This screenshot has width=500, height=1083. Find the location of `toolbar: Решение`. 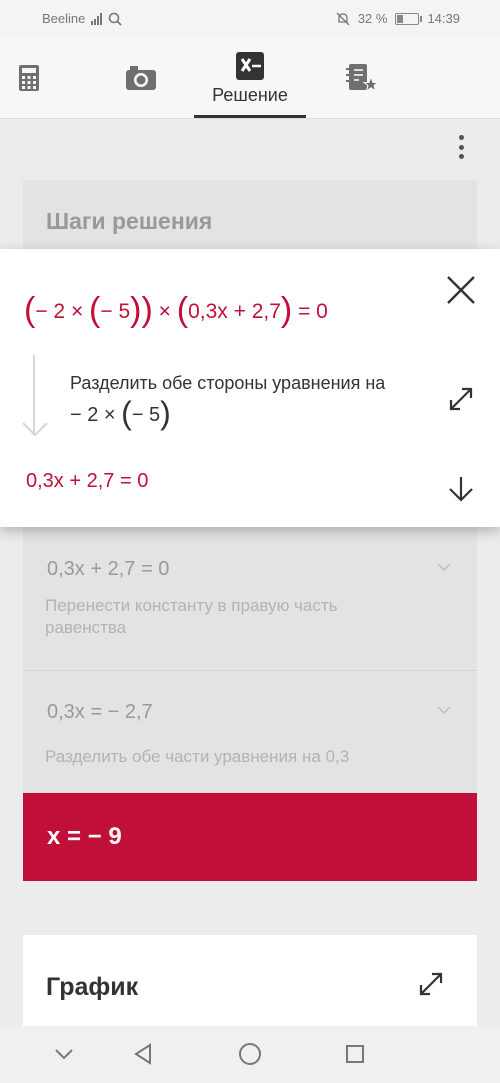

toolbar: Решение is located at coordinates (250, 78).